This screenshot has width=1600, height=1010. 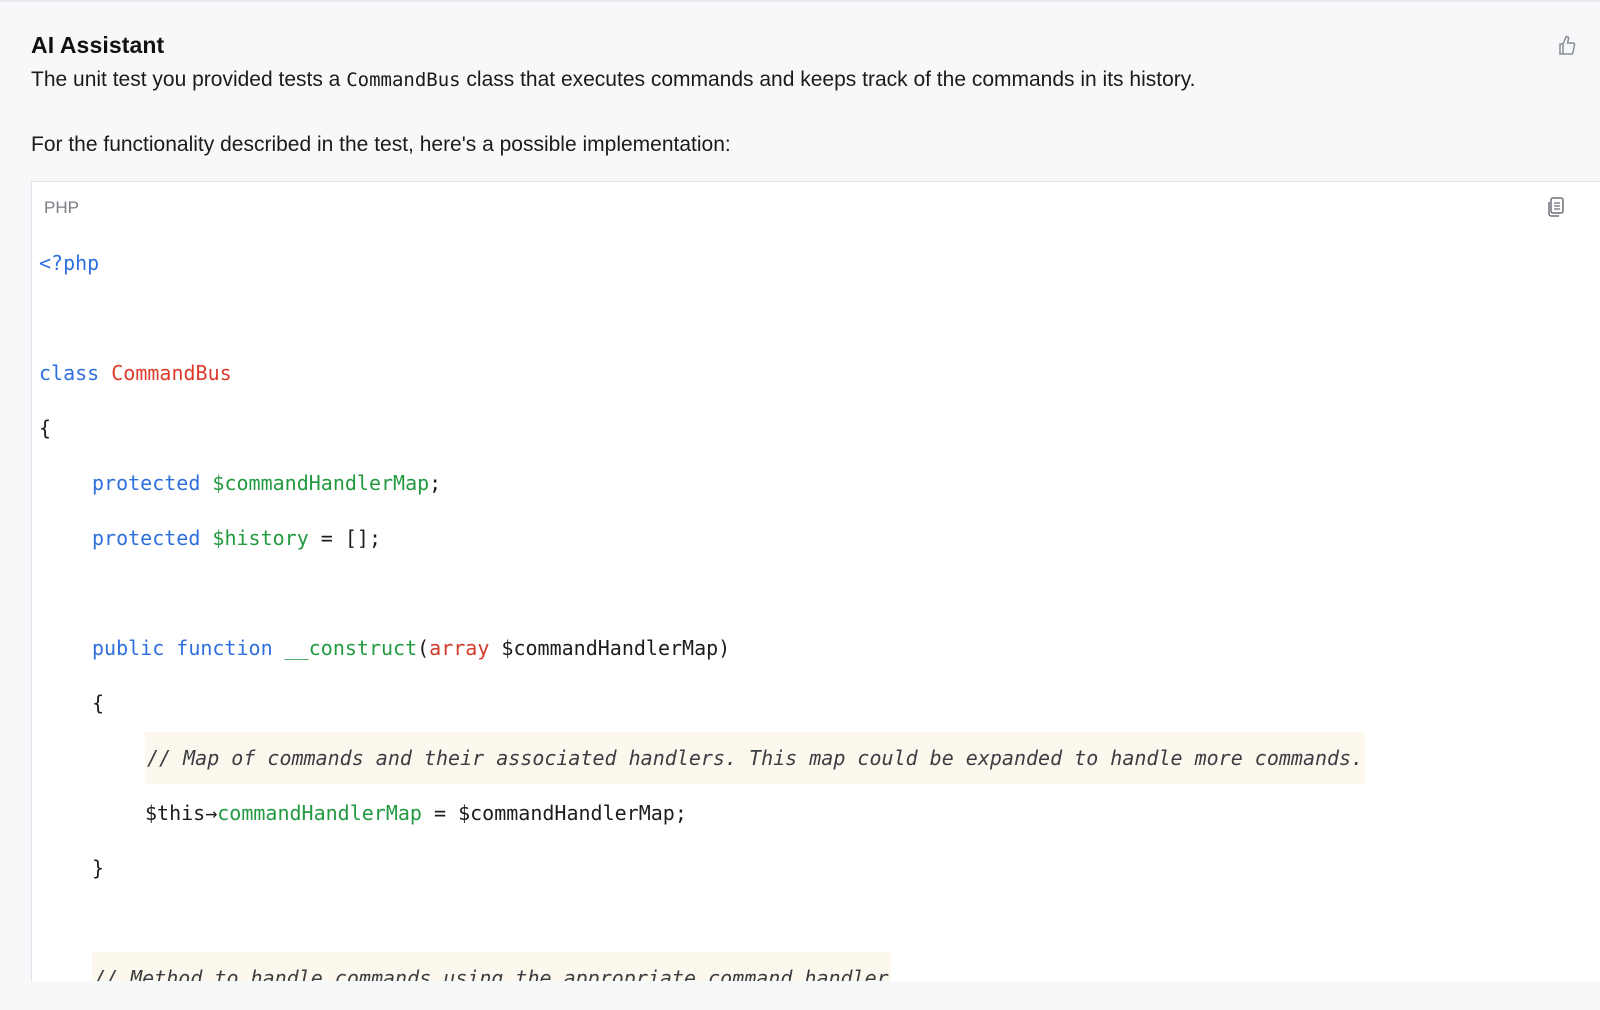 What do you see at coordinates (69, 263) in the screenshot?
I see `code-token: <?php` at bounding box center [69, 263].